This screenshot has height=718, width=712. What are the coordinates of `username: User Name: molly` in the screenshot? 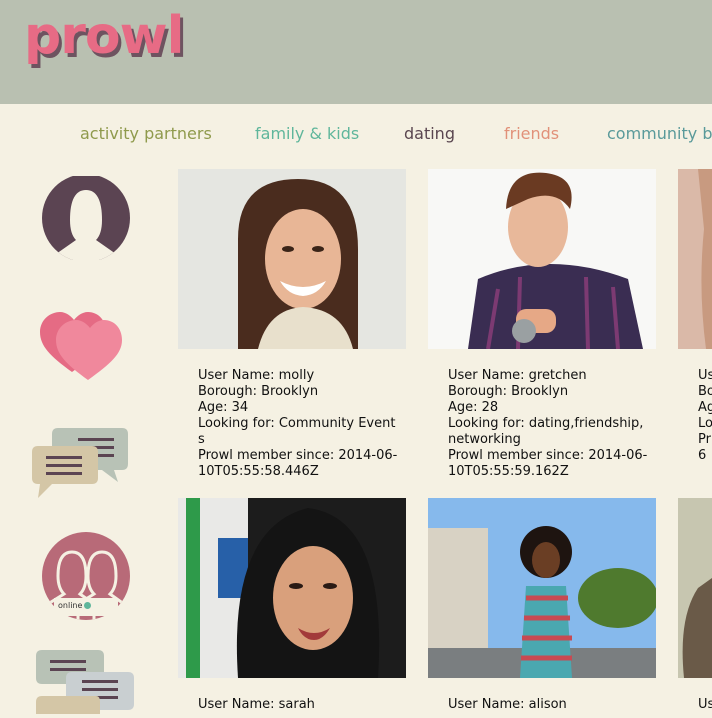 It's located at (256, 375).